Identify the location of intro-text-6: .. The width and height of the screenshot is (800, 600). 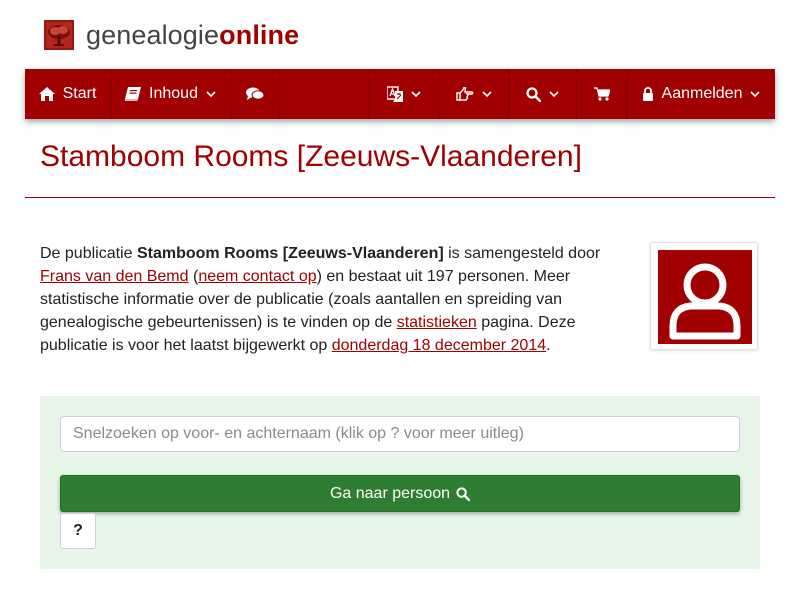
(548, 345).